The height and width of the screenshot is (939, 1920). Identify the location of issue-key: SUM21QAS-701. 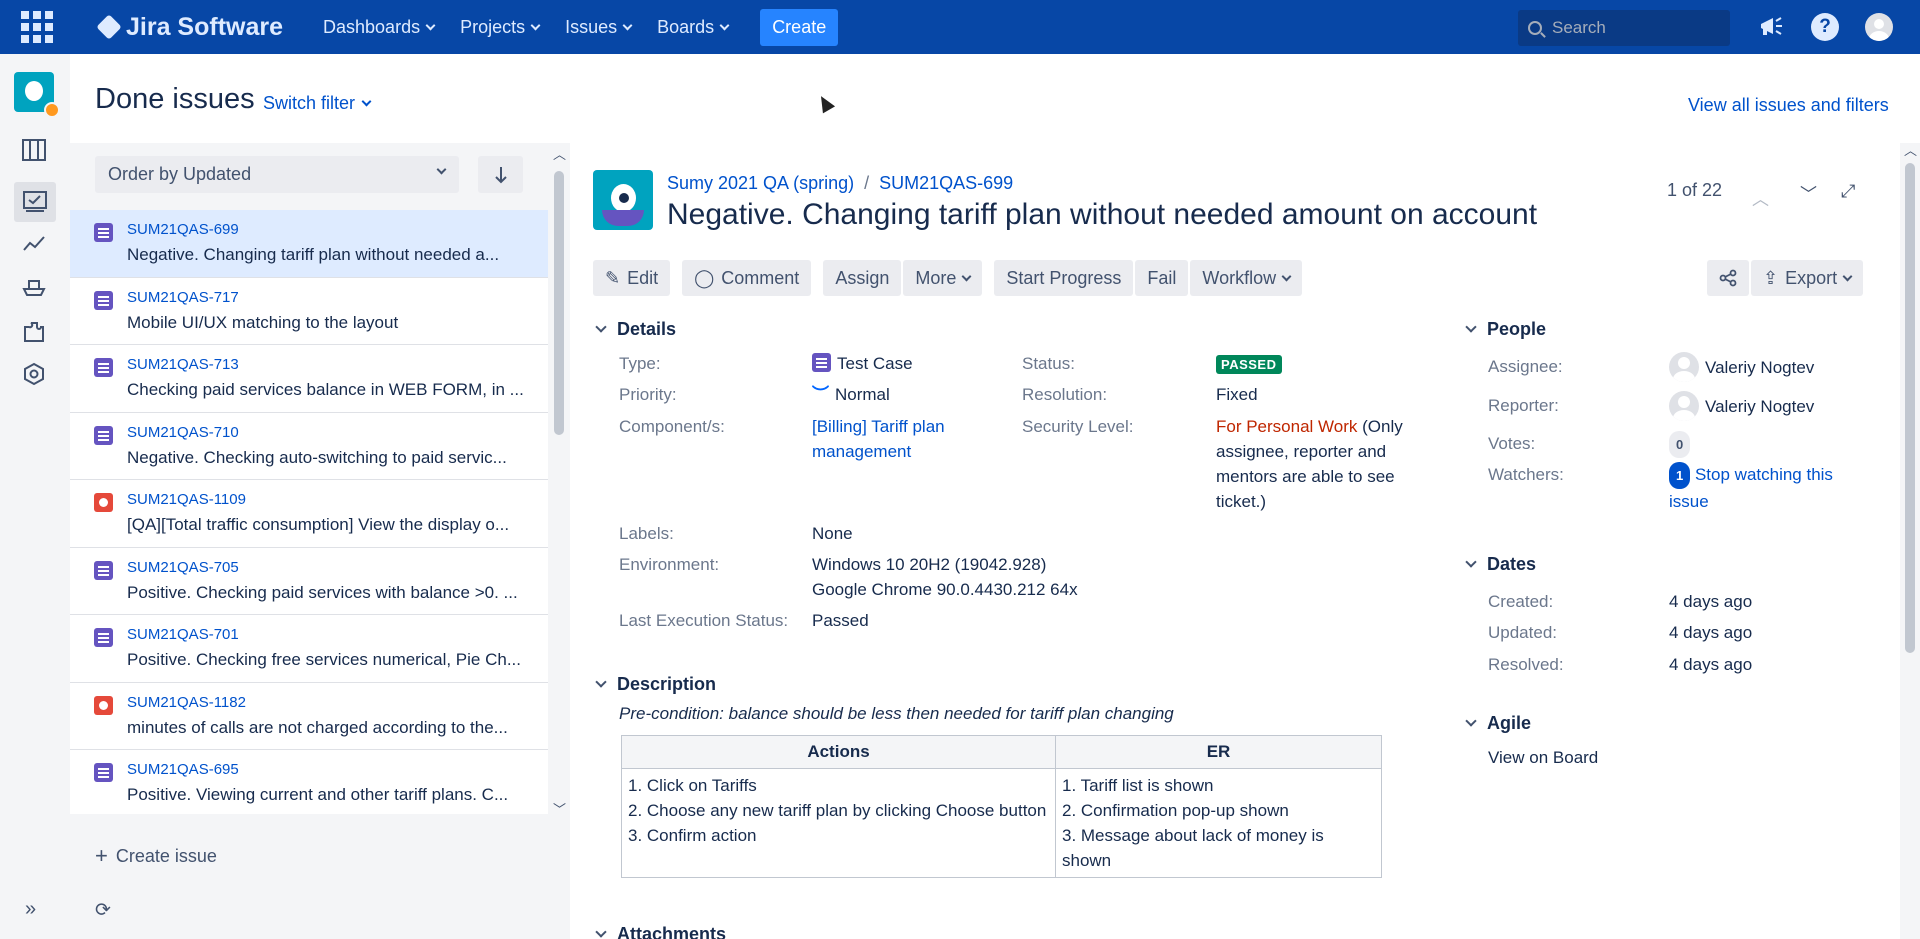
(183, 634).